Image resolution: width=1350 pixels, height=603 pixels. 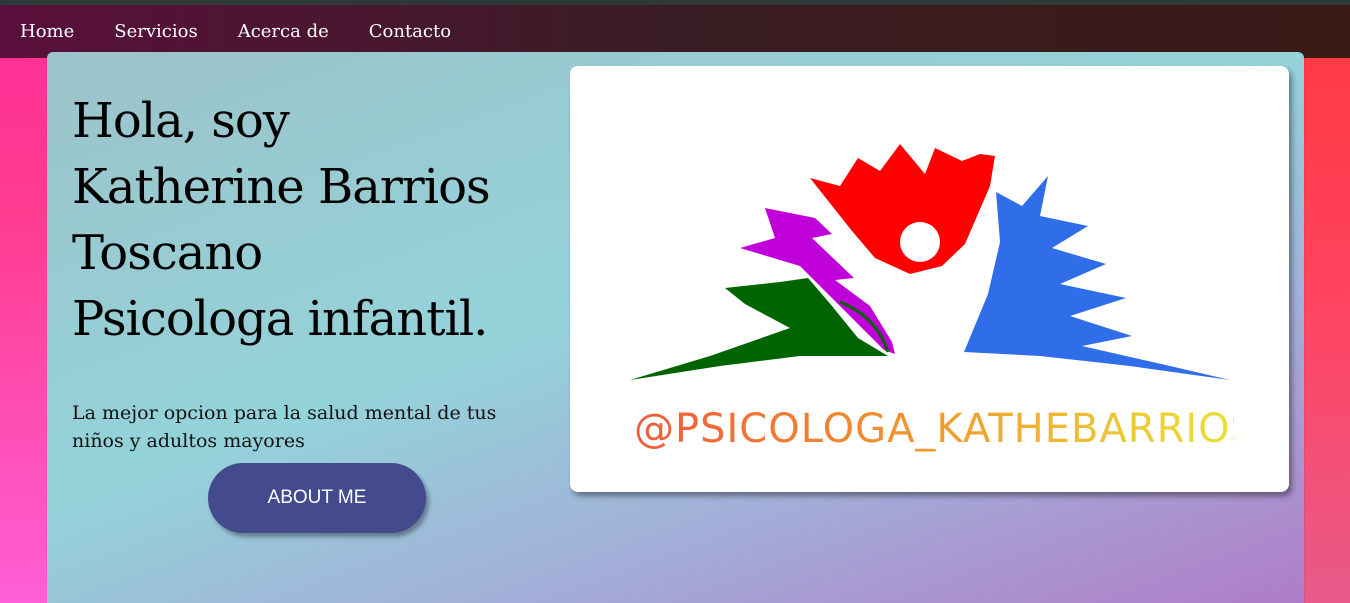 I want to click on hero-heading-line: Toscano, so click(x=167, y=253).